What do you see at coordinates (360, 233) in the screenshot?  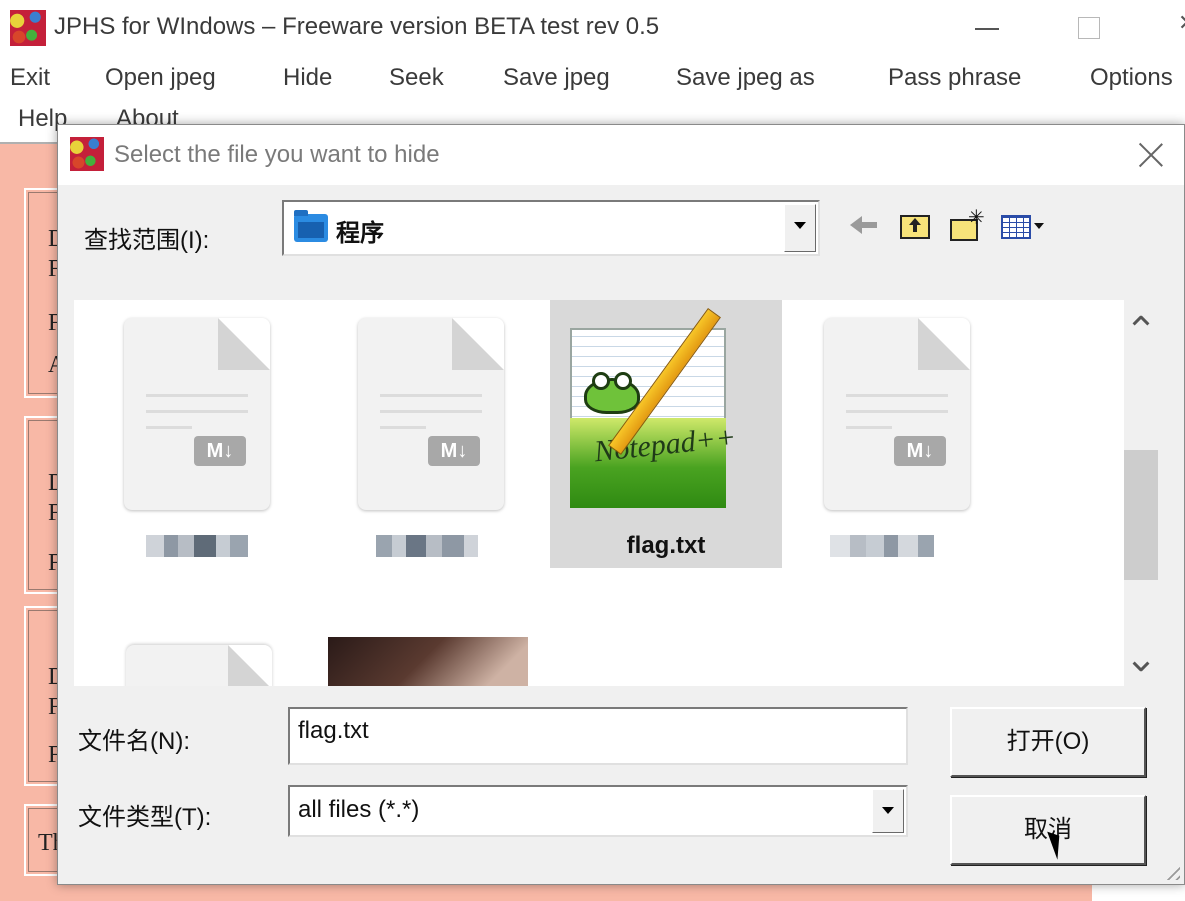 I see `look-in-value: 程序` at bounding box center [360, 233].